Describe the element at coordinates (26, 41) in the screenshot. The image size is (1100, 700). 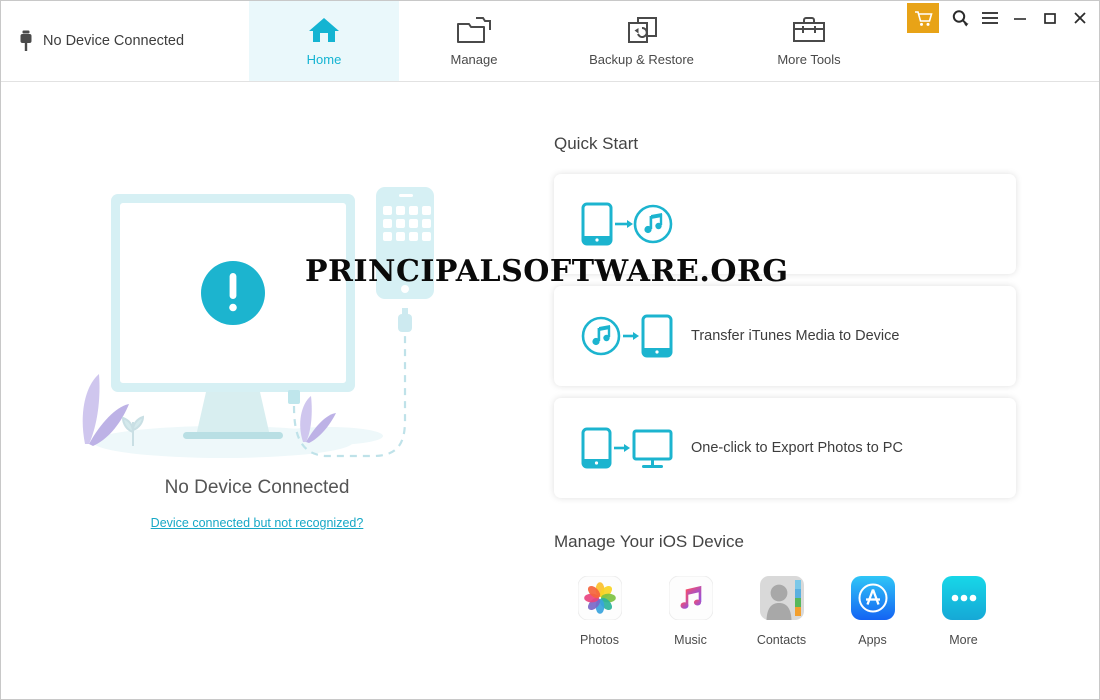
I see `lightning-connector-icon` at that location.